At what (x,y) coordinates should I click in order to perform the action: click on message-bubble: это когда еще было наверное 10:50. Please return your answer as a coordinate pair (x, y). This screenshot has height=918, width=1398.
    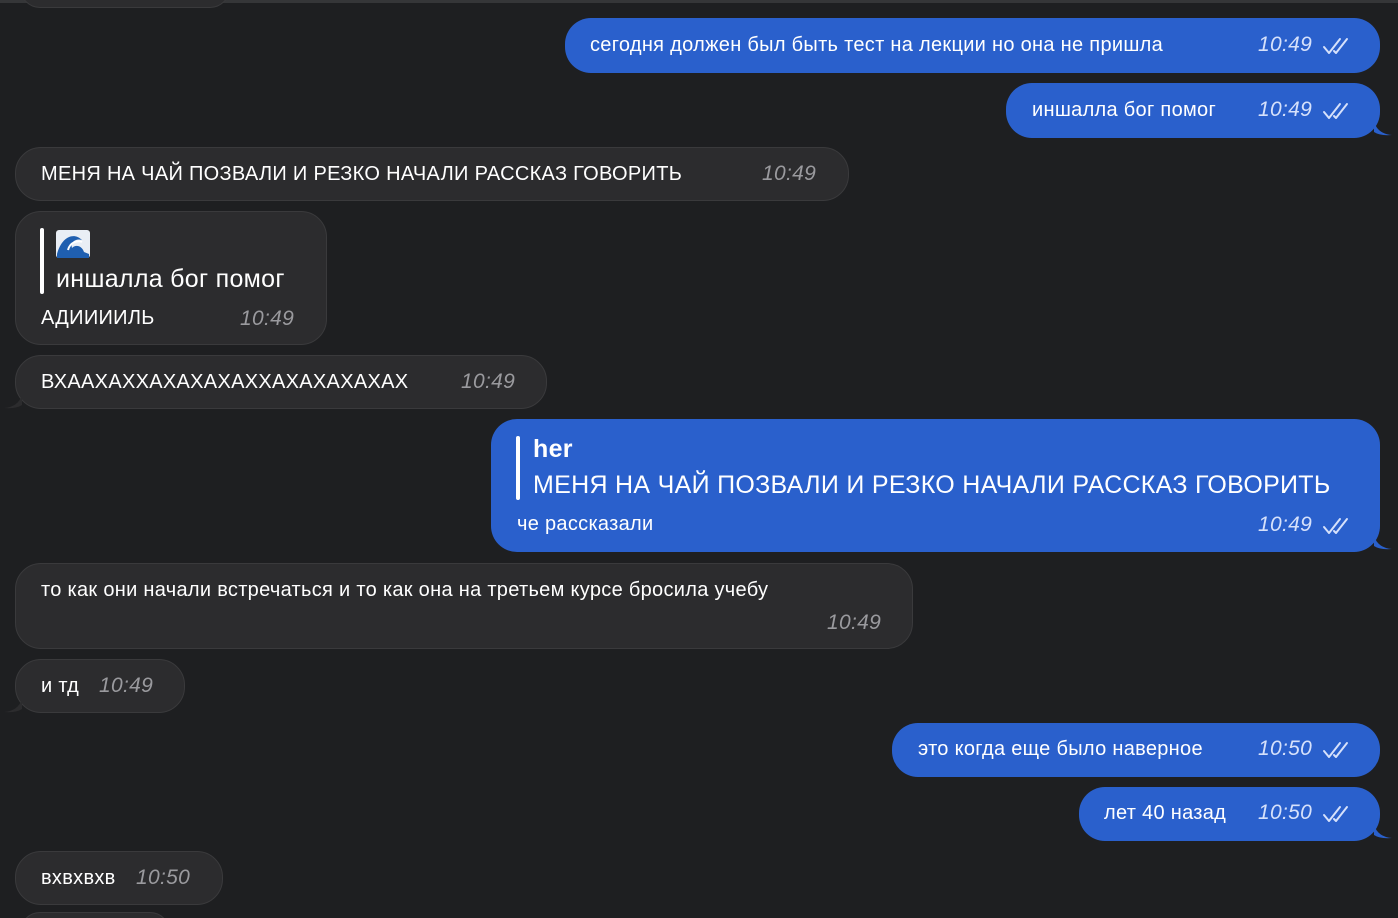
    Looking at the image, I should click on (1136, 750).